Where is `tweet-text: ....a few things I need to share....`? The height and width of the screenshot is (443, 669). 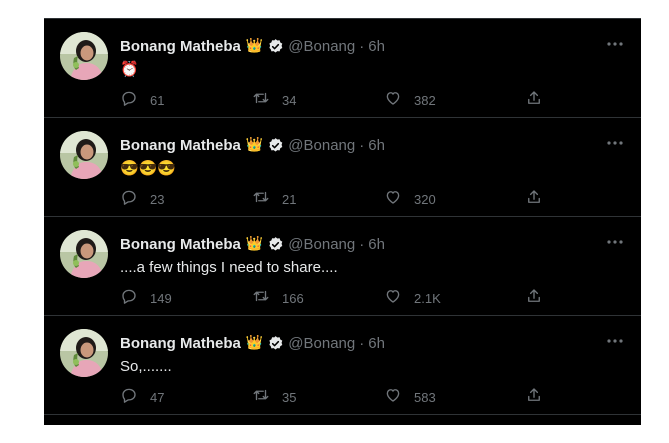 tweet-text: ....a few things I need to share.... is located at coordinates (229, 267).